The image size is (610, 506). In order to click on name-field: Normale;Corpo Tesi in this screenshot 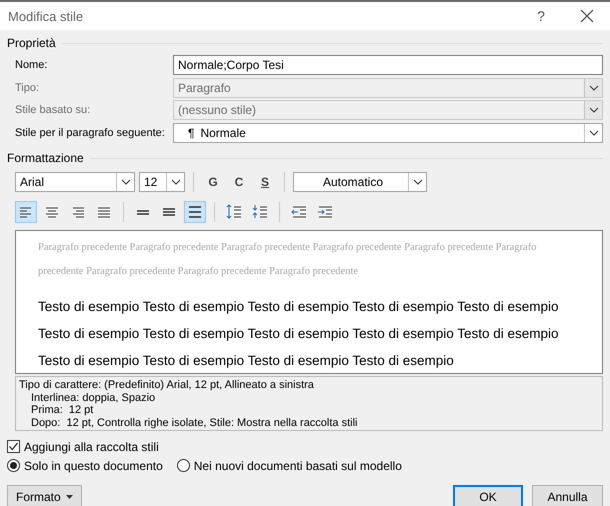, I will do `click(388, 65)`.